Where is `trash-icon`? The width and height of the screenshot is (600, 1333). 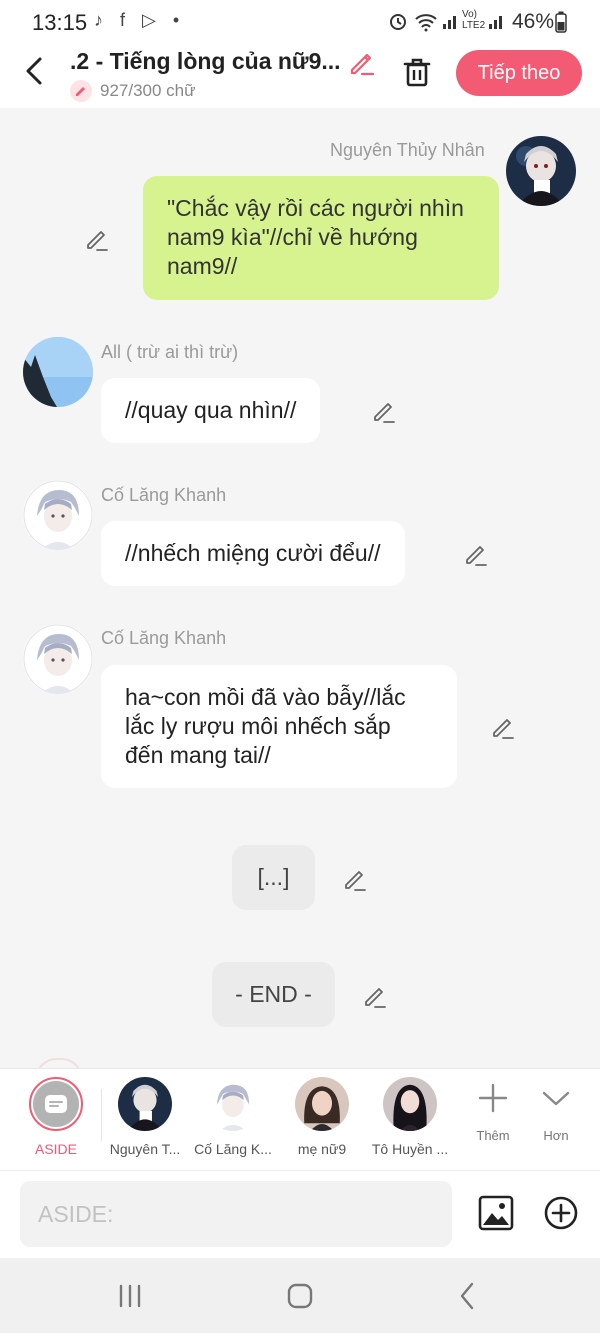
trash-icon is located at coordinates (417, 72).